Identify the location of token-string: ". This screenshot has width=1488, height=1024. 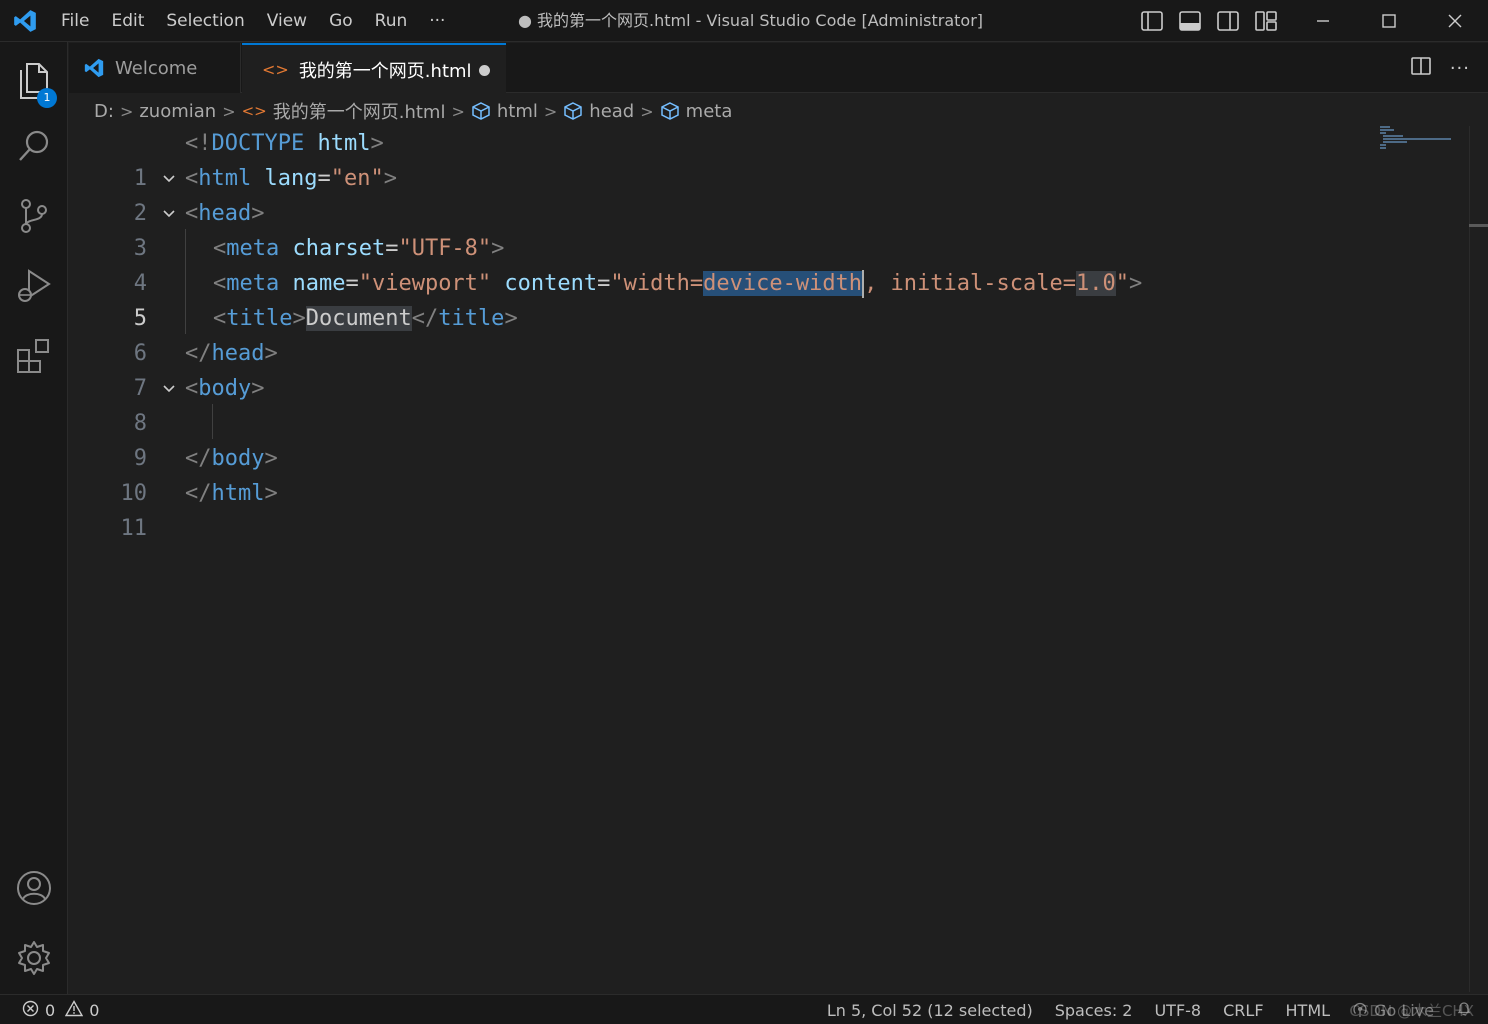
(1122, 283).